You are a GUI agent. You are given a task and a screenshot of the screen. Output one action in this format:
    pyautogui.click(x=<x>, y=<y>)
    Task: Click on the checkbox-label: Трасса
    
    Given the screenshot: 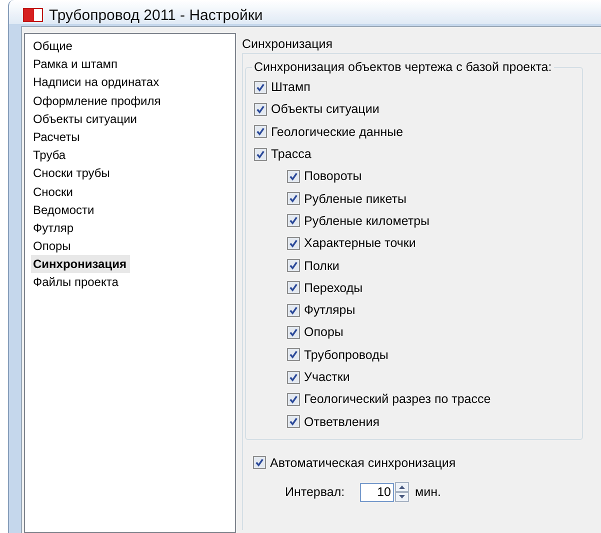 What is the action you would take?
    pyautogui.click(x=291, y=154)
    